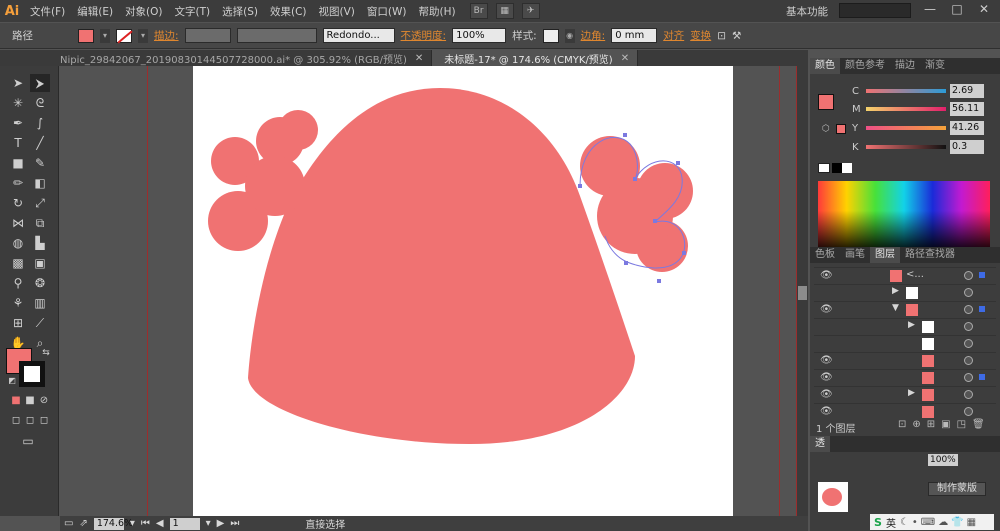 The width and height of the screenshot is (1000, 531). I want to click on last-artboard-icon: ⏭, so click(234, 523).